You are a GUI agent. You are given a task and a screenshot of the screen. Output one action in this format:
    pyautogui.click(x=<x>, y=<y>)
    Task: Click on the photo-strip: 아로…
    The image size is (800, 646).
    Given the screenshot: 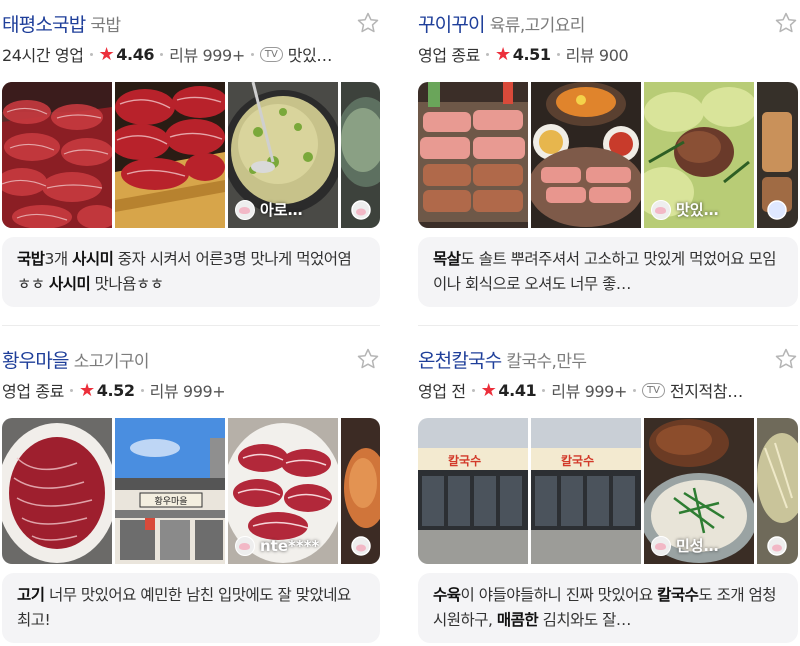 What is the action you would take?
    pyautogui.click(x=191, y=155)
    